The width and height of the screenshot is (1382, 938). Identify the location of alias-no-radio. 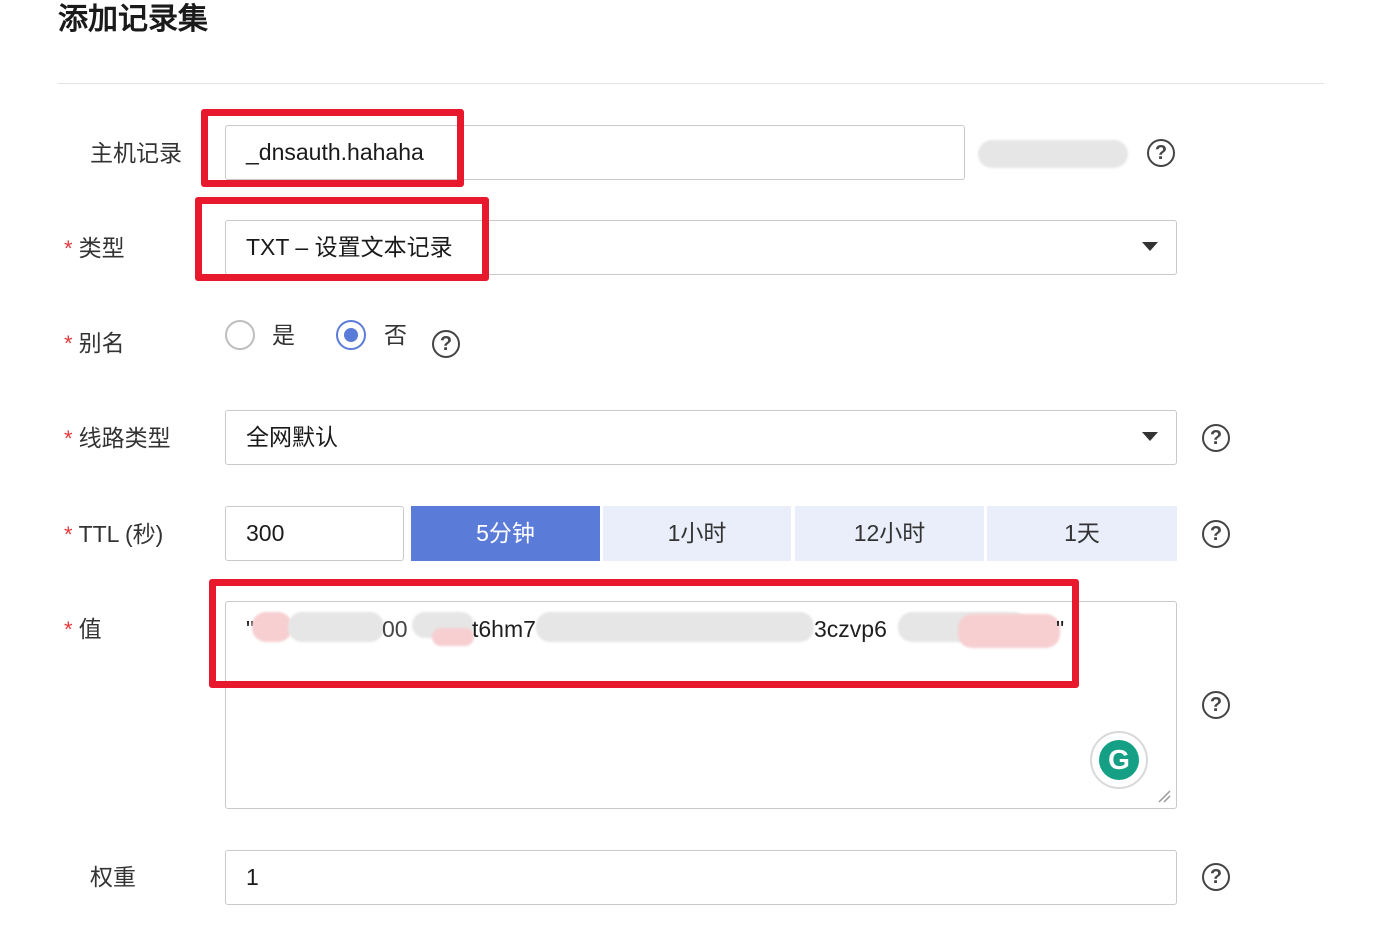
(351, 335).